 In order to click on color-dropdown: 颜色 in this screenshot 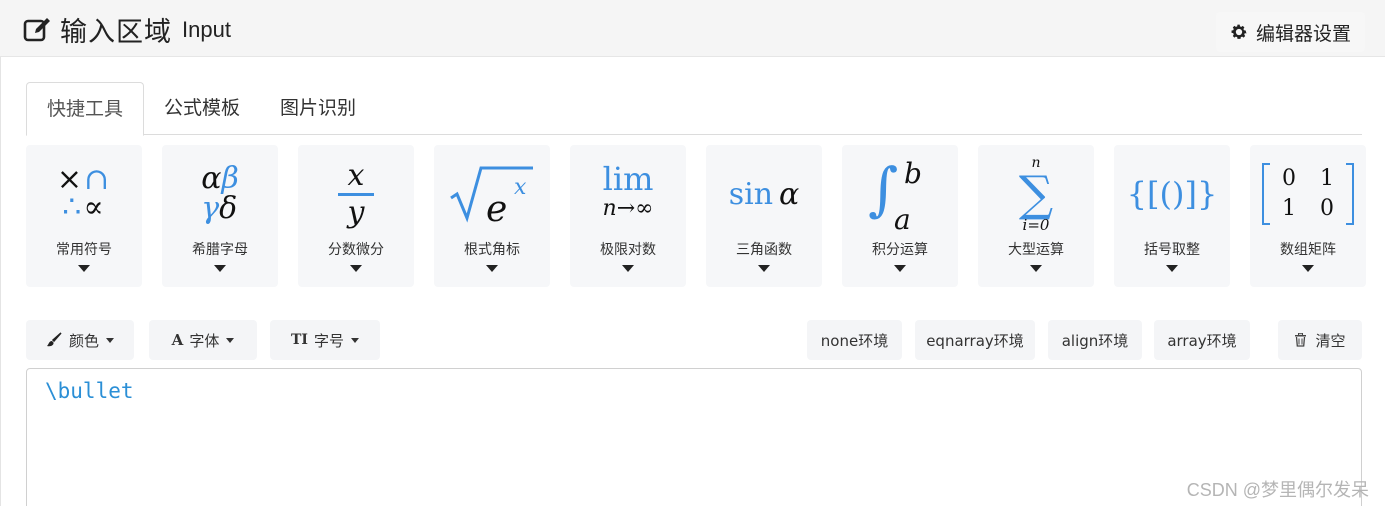, I will do `click(80, 340)`.